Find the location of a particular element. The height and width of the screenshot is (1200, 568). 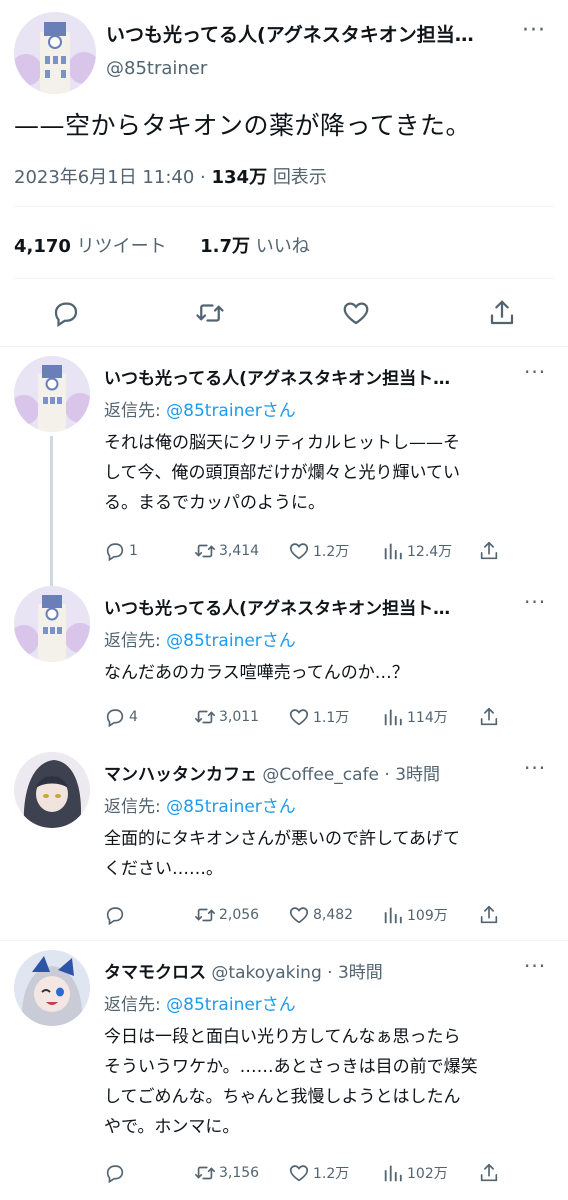

like-stat: 1.7万 いいね is located at coordinates (255, 246).